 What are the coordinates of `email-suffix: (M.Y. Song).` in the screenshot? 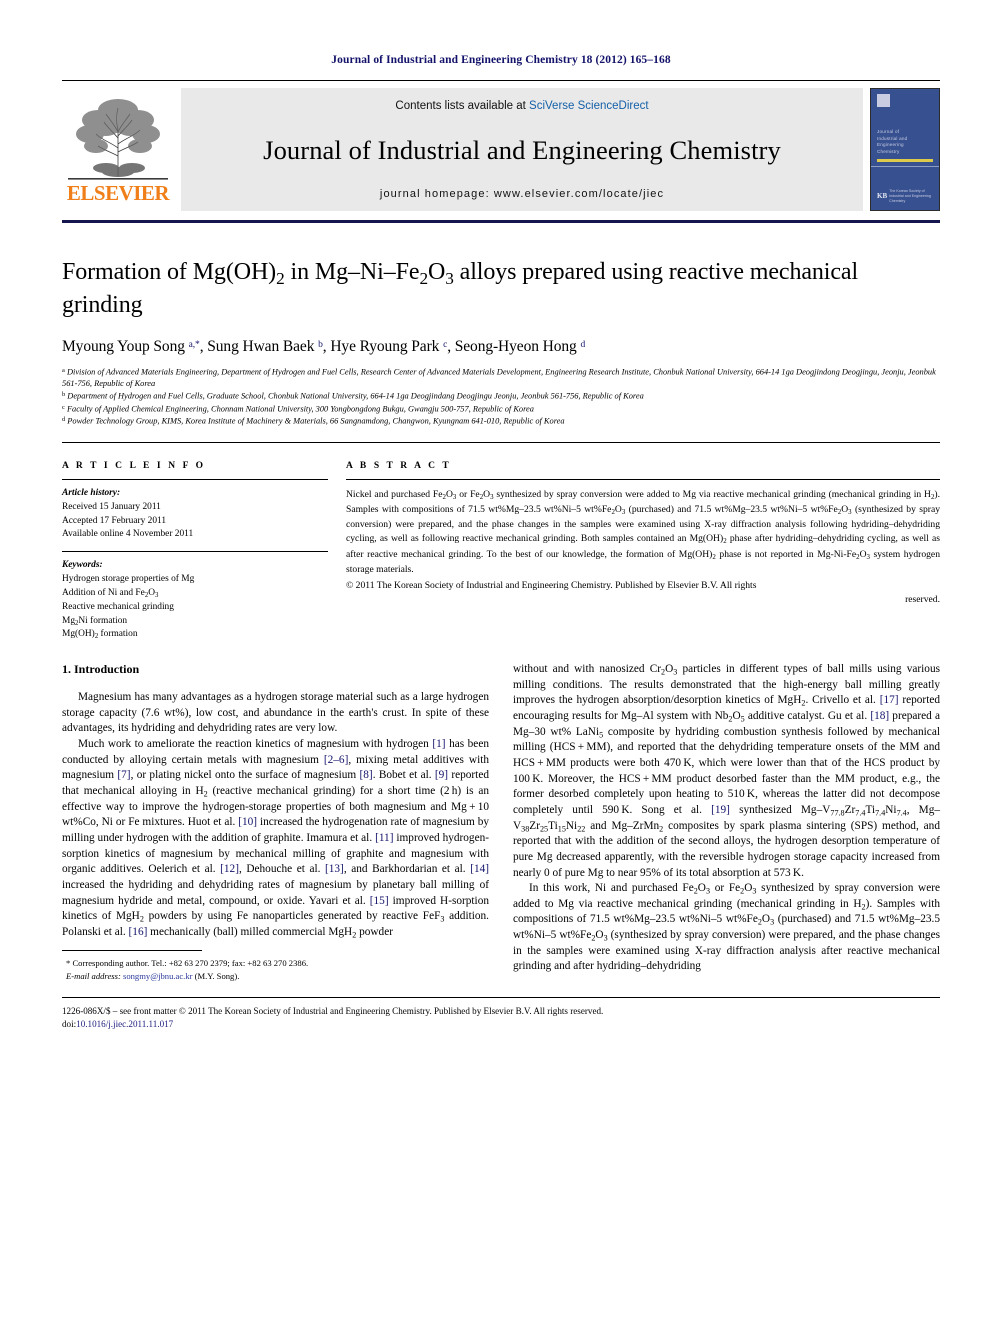 It's located at (216, 975).